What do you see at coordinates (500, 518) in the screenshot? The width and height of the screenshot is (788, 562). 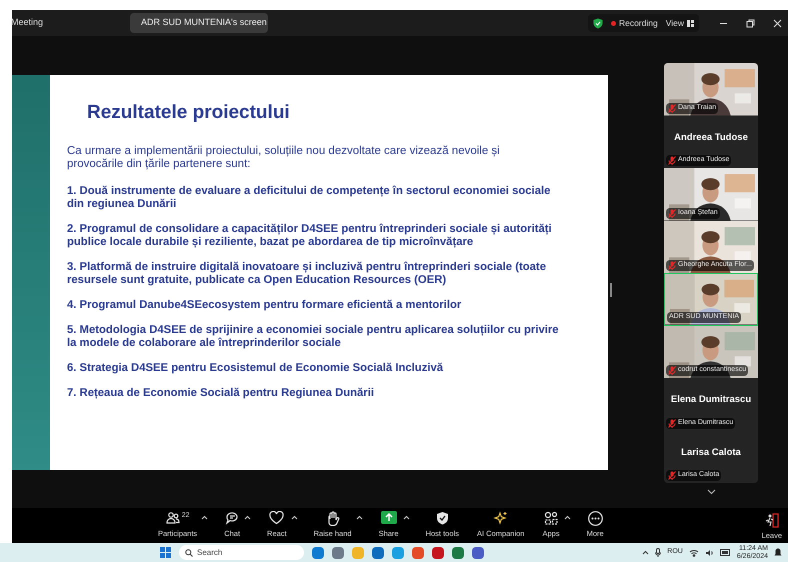 I see `sparkle-icon` at bounding box center [500, 518].